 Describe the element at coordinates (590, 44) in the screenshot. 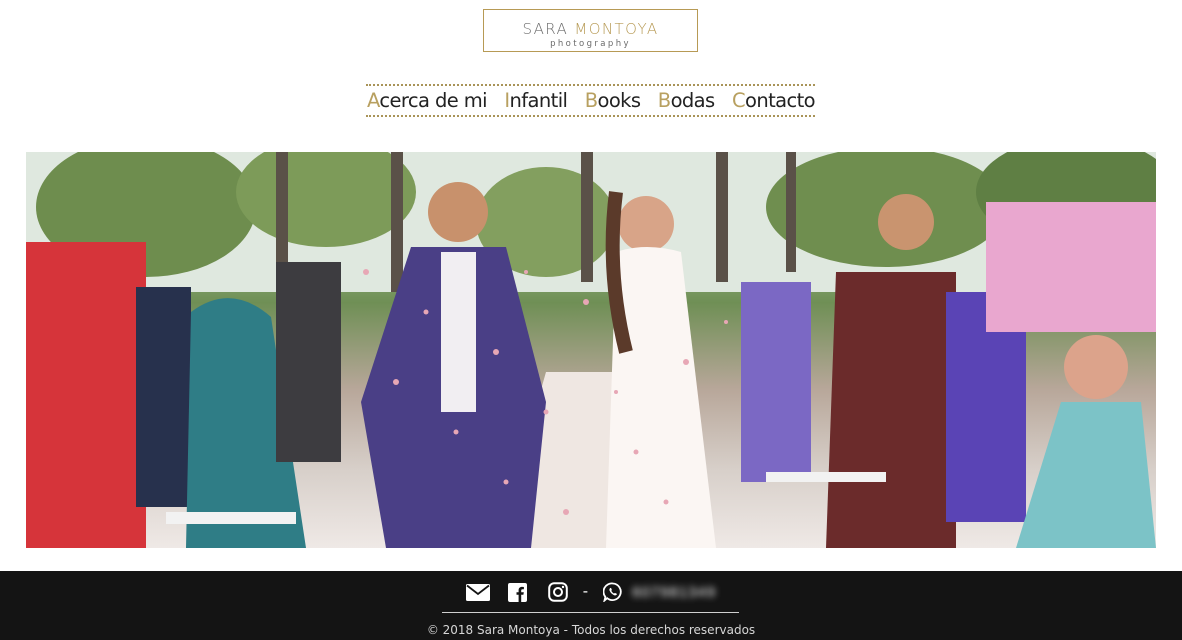

I see `logo-subtitle: photography` at that location.